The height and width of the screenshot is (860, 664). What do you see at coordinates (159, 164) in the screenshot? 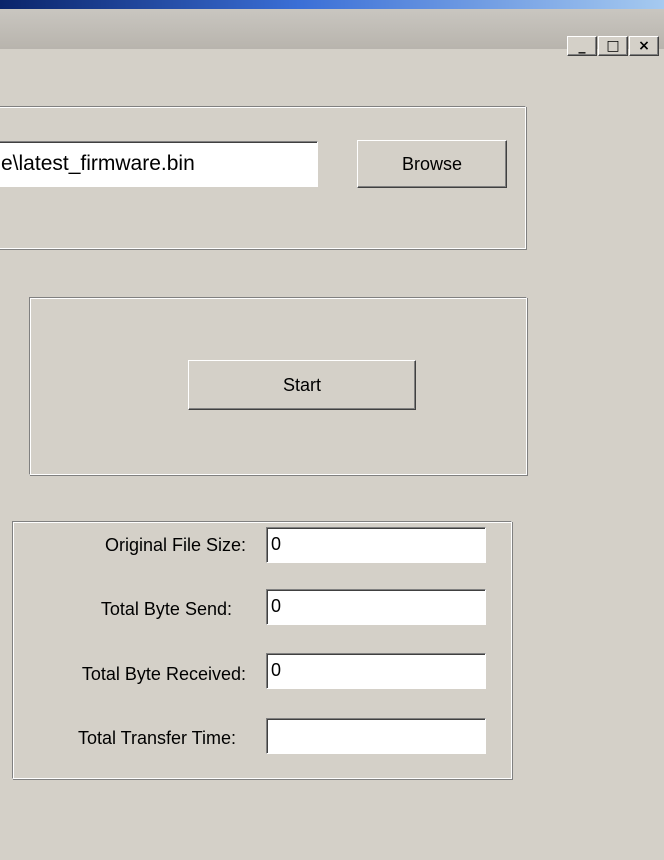
I see `firmware-path-input` at bounding box center [159, 164].